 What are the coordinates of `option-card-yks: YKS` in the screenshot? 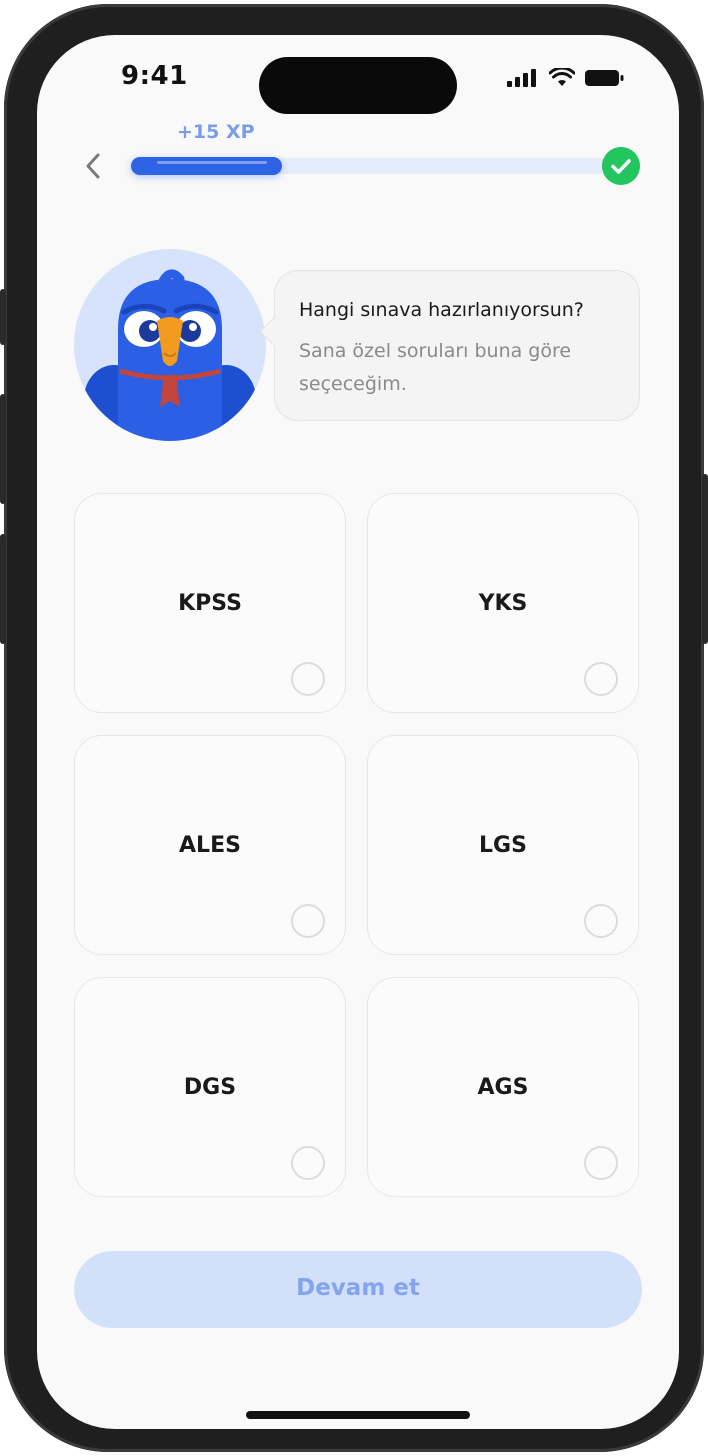 It's located at (503, 603).